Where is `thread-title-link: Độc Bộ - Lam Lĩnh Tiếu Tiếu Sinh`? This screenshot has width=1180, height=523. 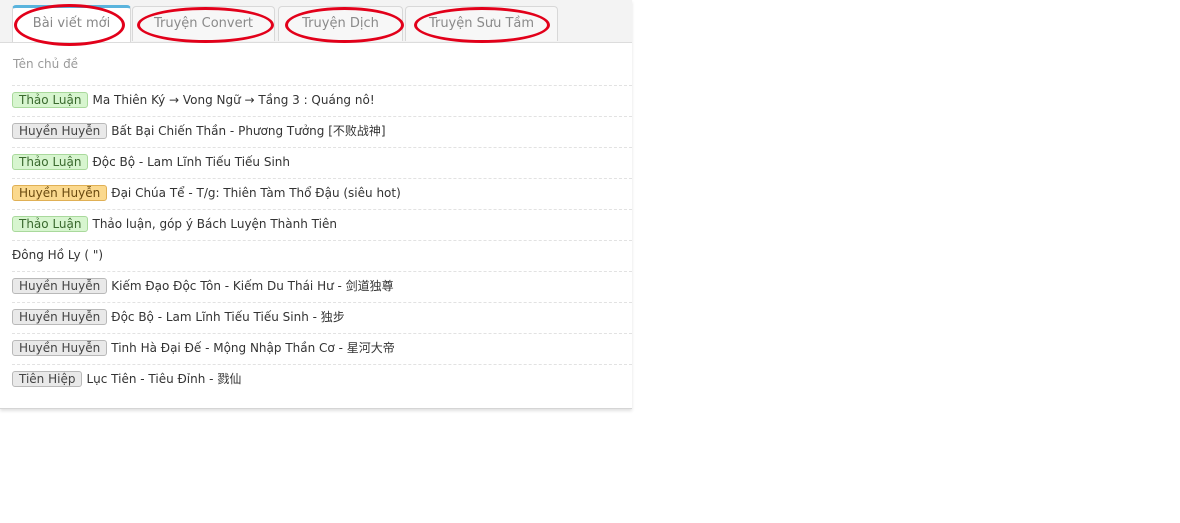
thread-title-link: Độc Bộ - Lam Lĩnh Tiếu Tiếu Sinh is located at coordinates (191, 162).